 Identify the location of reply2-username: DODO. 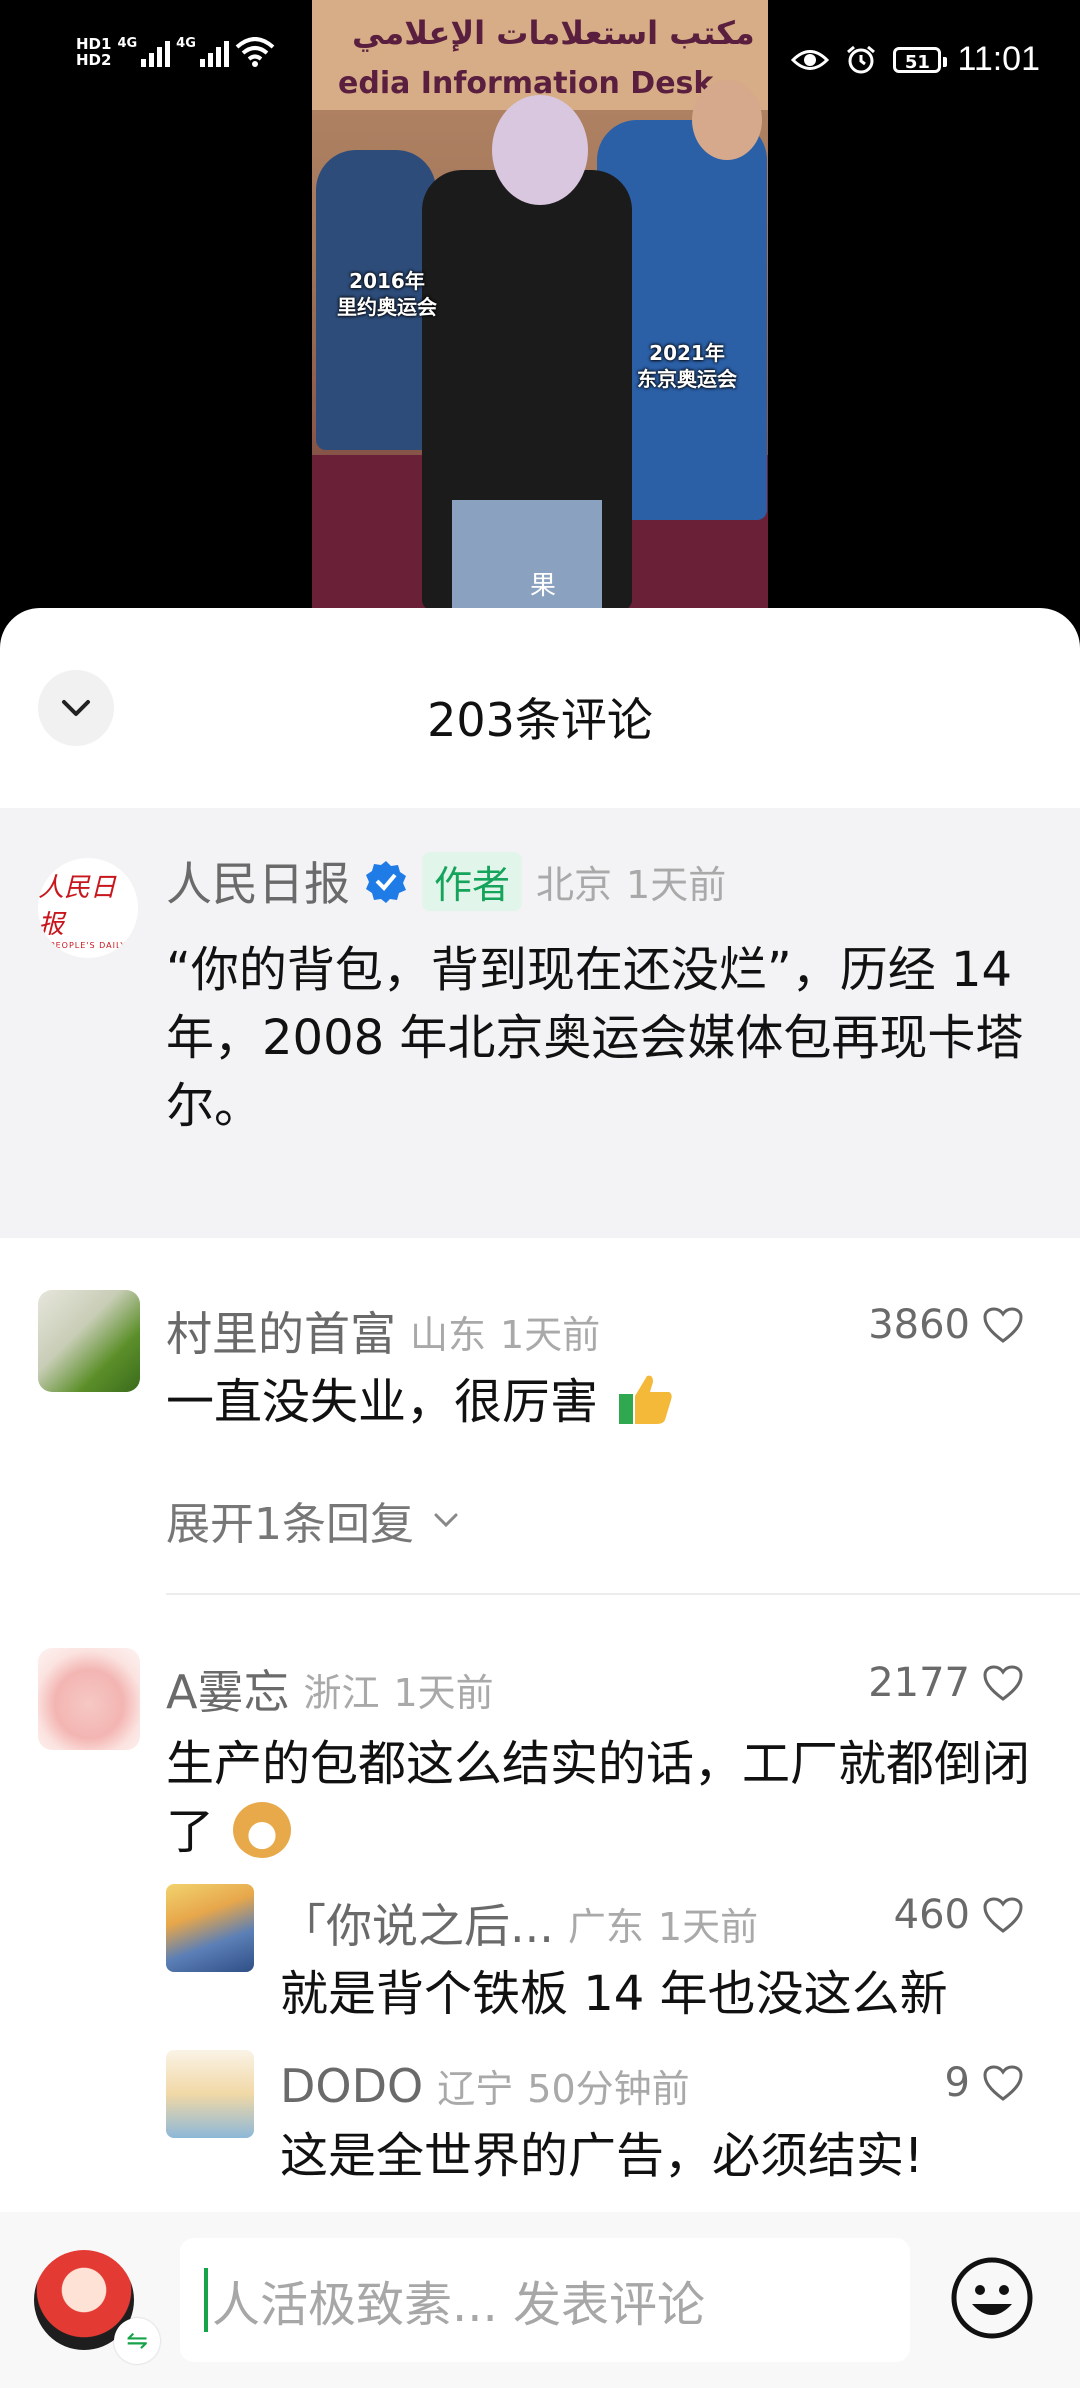
(351, 2086).